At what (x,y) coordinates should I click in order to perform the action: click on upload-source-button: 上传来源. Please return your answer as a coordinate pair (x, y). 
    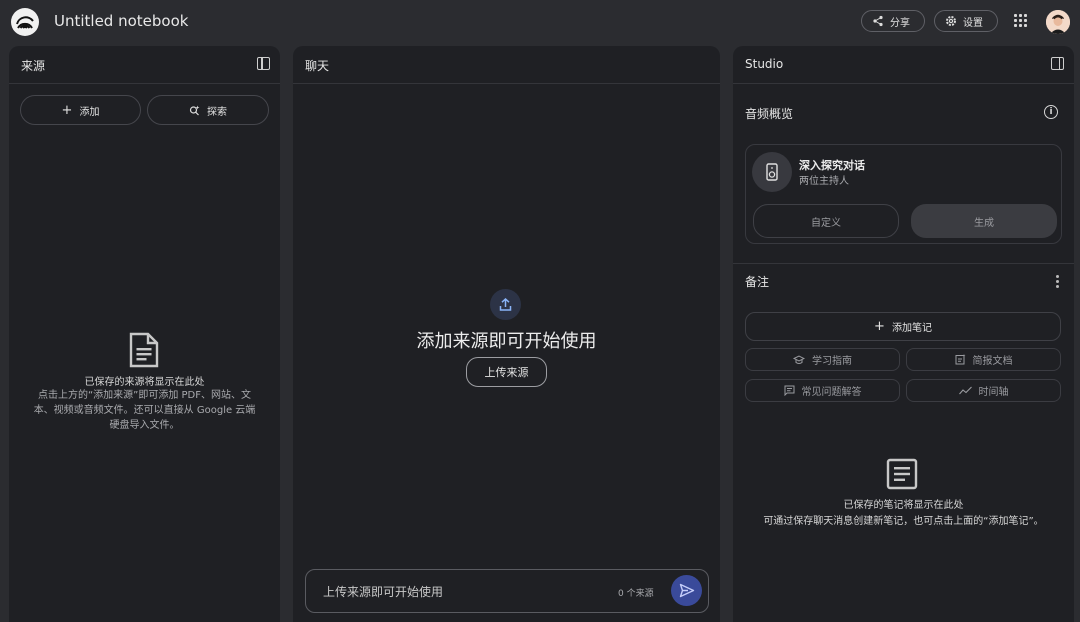
    Looking at the image, I should click on (506, 372).